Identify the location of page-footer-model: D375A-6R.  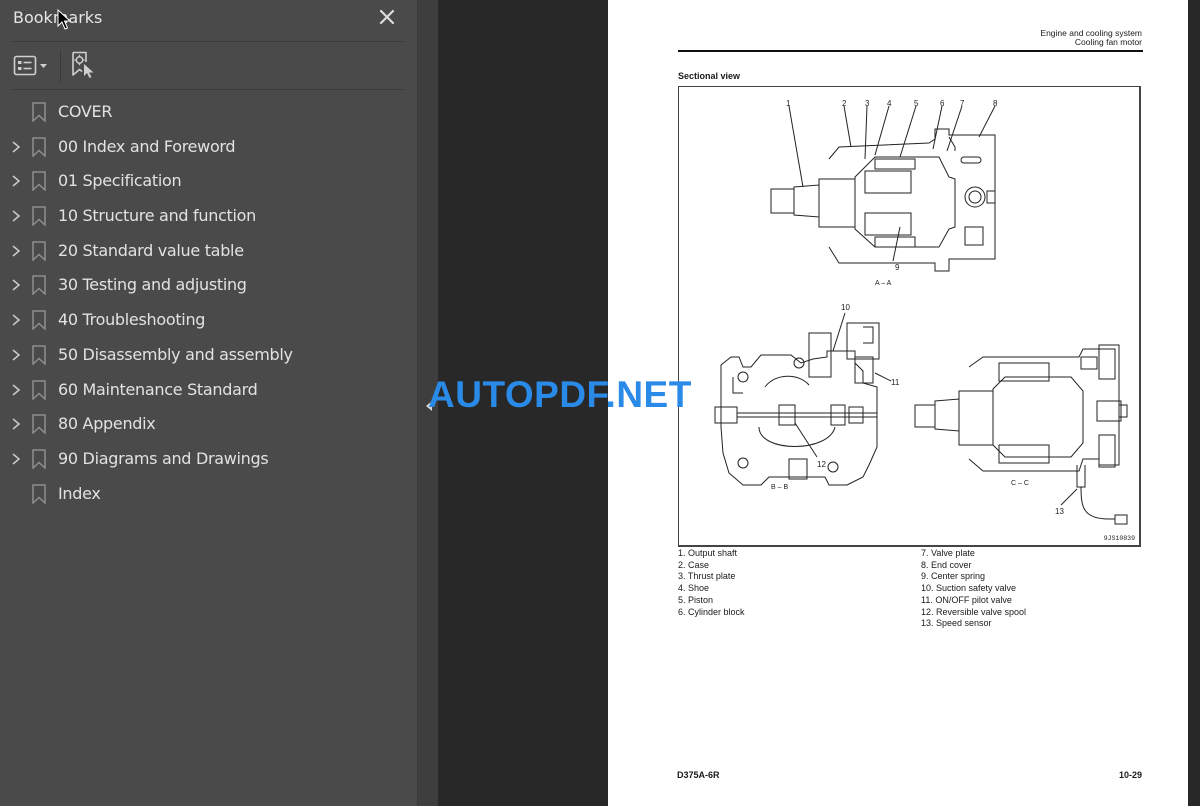
(698, 775).